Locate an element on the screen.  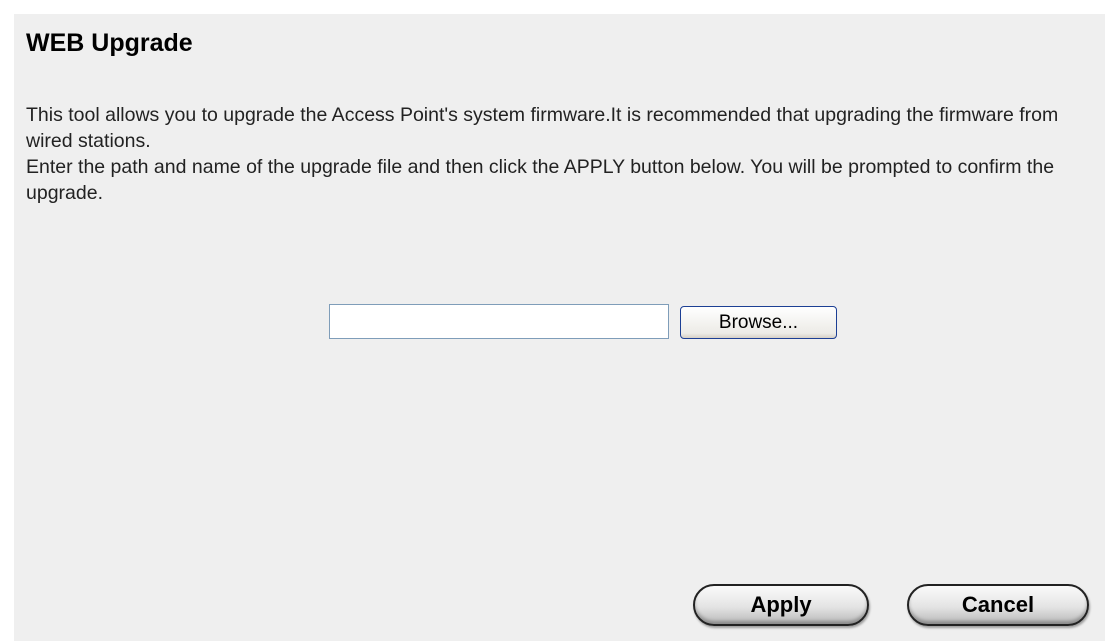
apply-button: Apply is located at coordinates (781, 605).